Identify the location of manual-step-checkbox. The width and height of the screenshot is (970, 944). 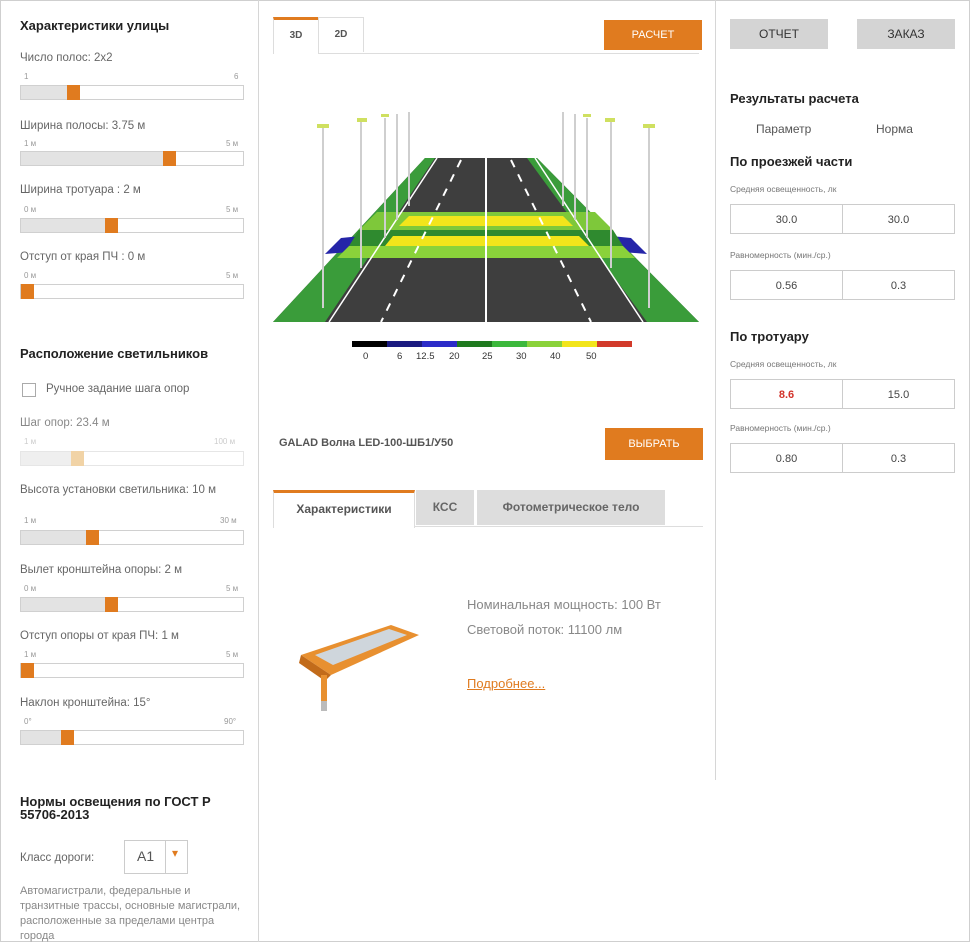
(29, 390).